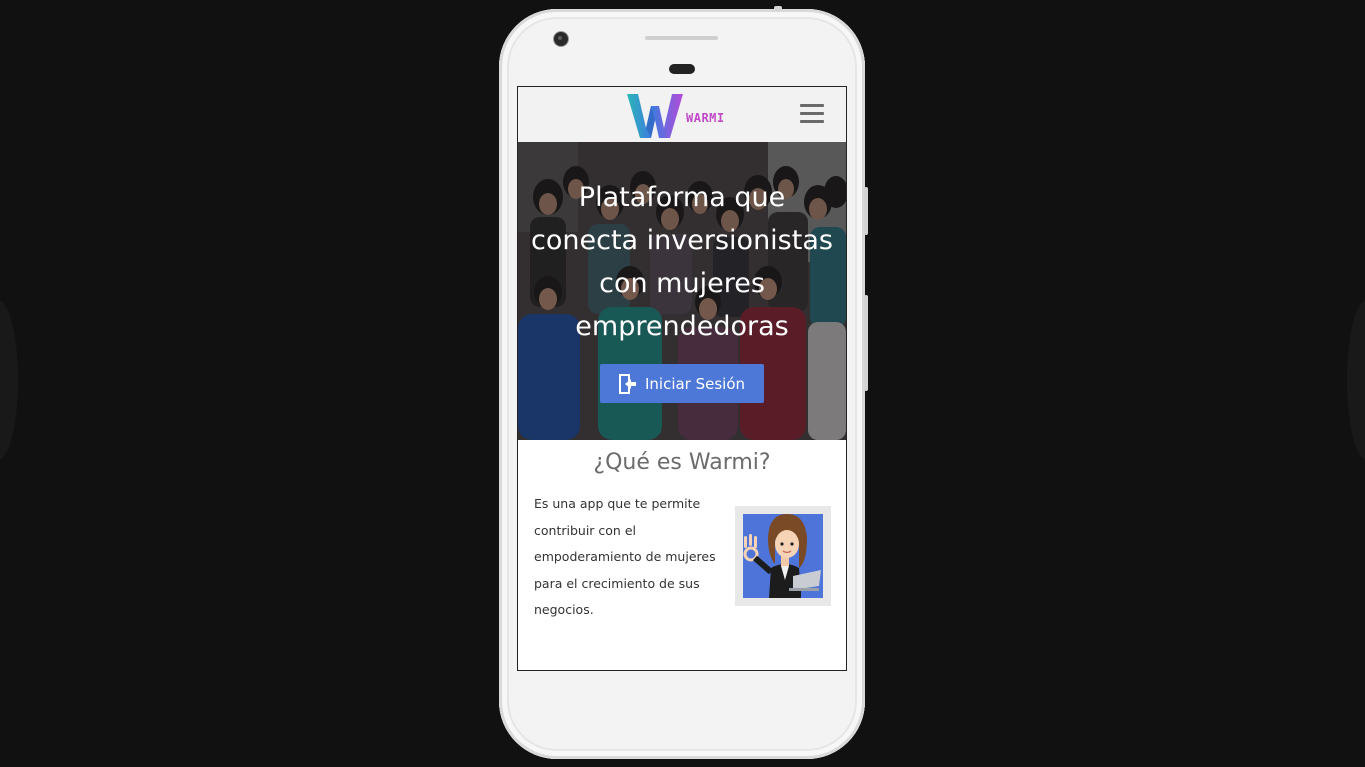 The width and height of the screenshot is (1365, 767). What do you see at coordinates (1356, 380) in the screenshot?
I see `background-edge-right` at bounding box center [1356, 380].